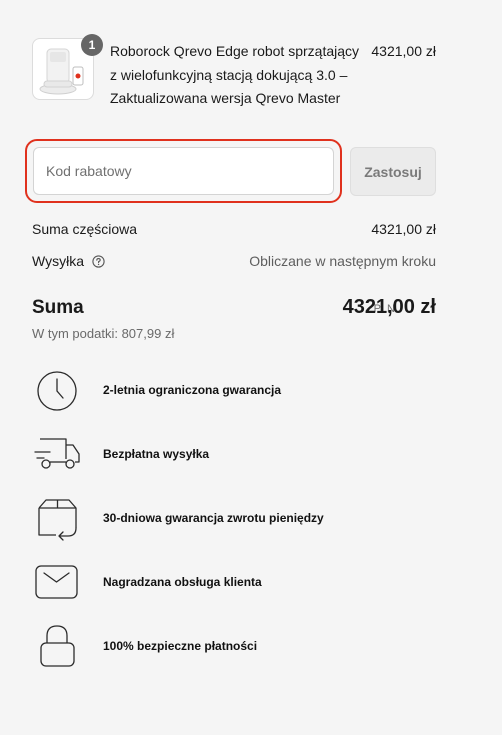 The image size is (502, 735). Describe the element at coordinates (403, 51) in the screenshot. I see `product-price: 4321,00 zł` at that location.